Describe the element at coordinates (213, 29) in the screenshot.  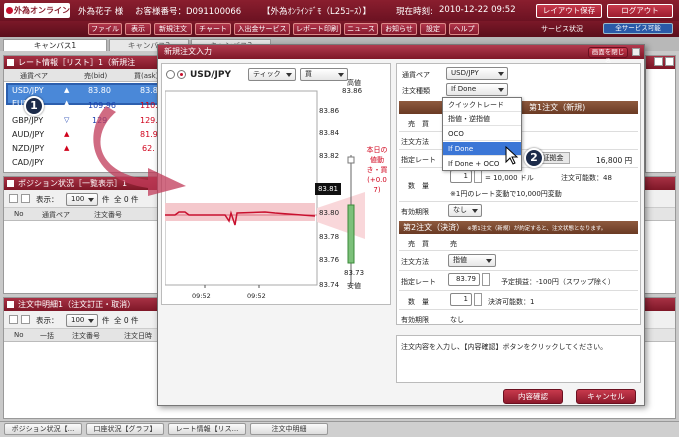
I see `menu-chart: チャート` at that location.